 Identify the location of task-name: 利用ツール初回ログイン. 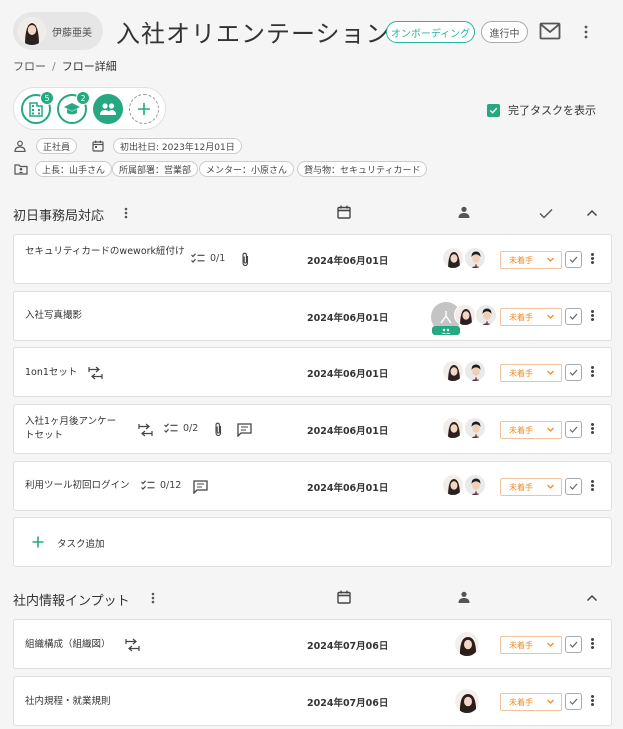
(77, 486).